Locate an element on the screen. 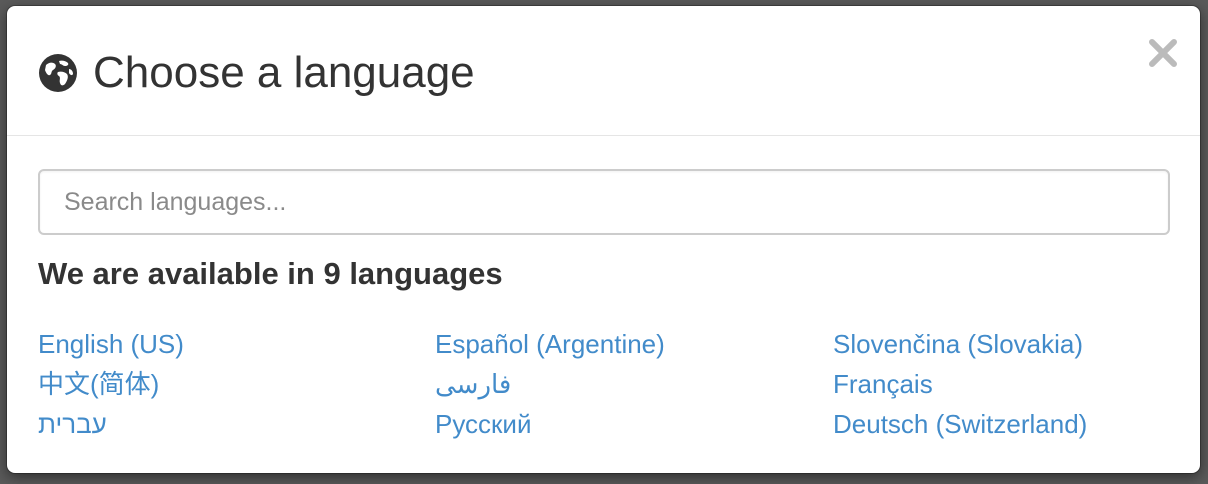 Image resolution: width=1208 pixels, height=484 pixels. language-link-chinese-simplified: 中文(简体) is located at coordinates (111, 384).